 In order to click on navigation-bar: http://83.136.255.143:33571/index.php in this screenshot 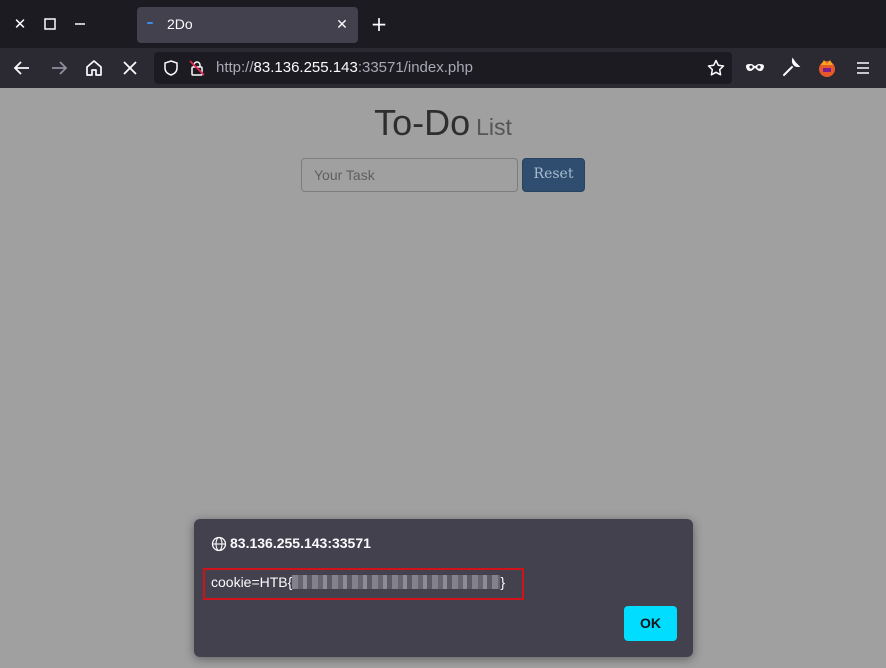, I will do `click(443, 68)`.